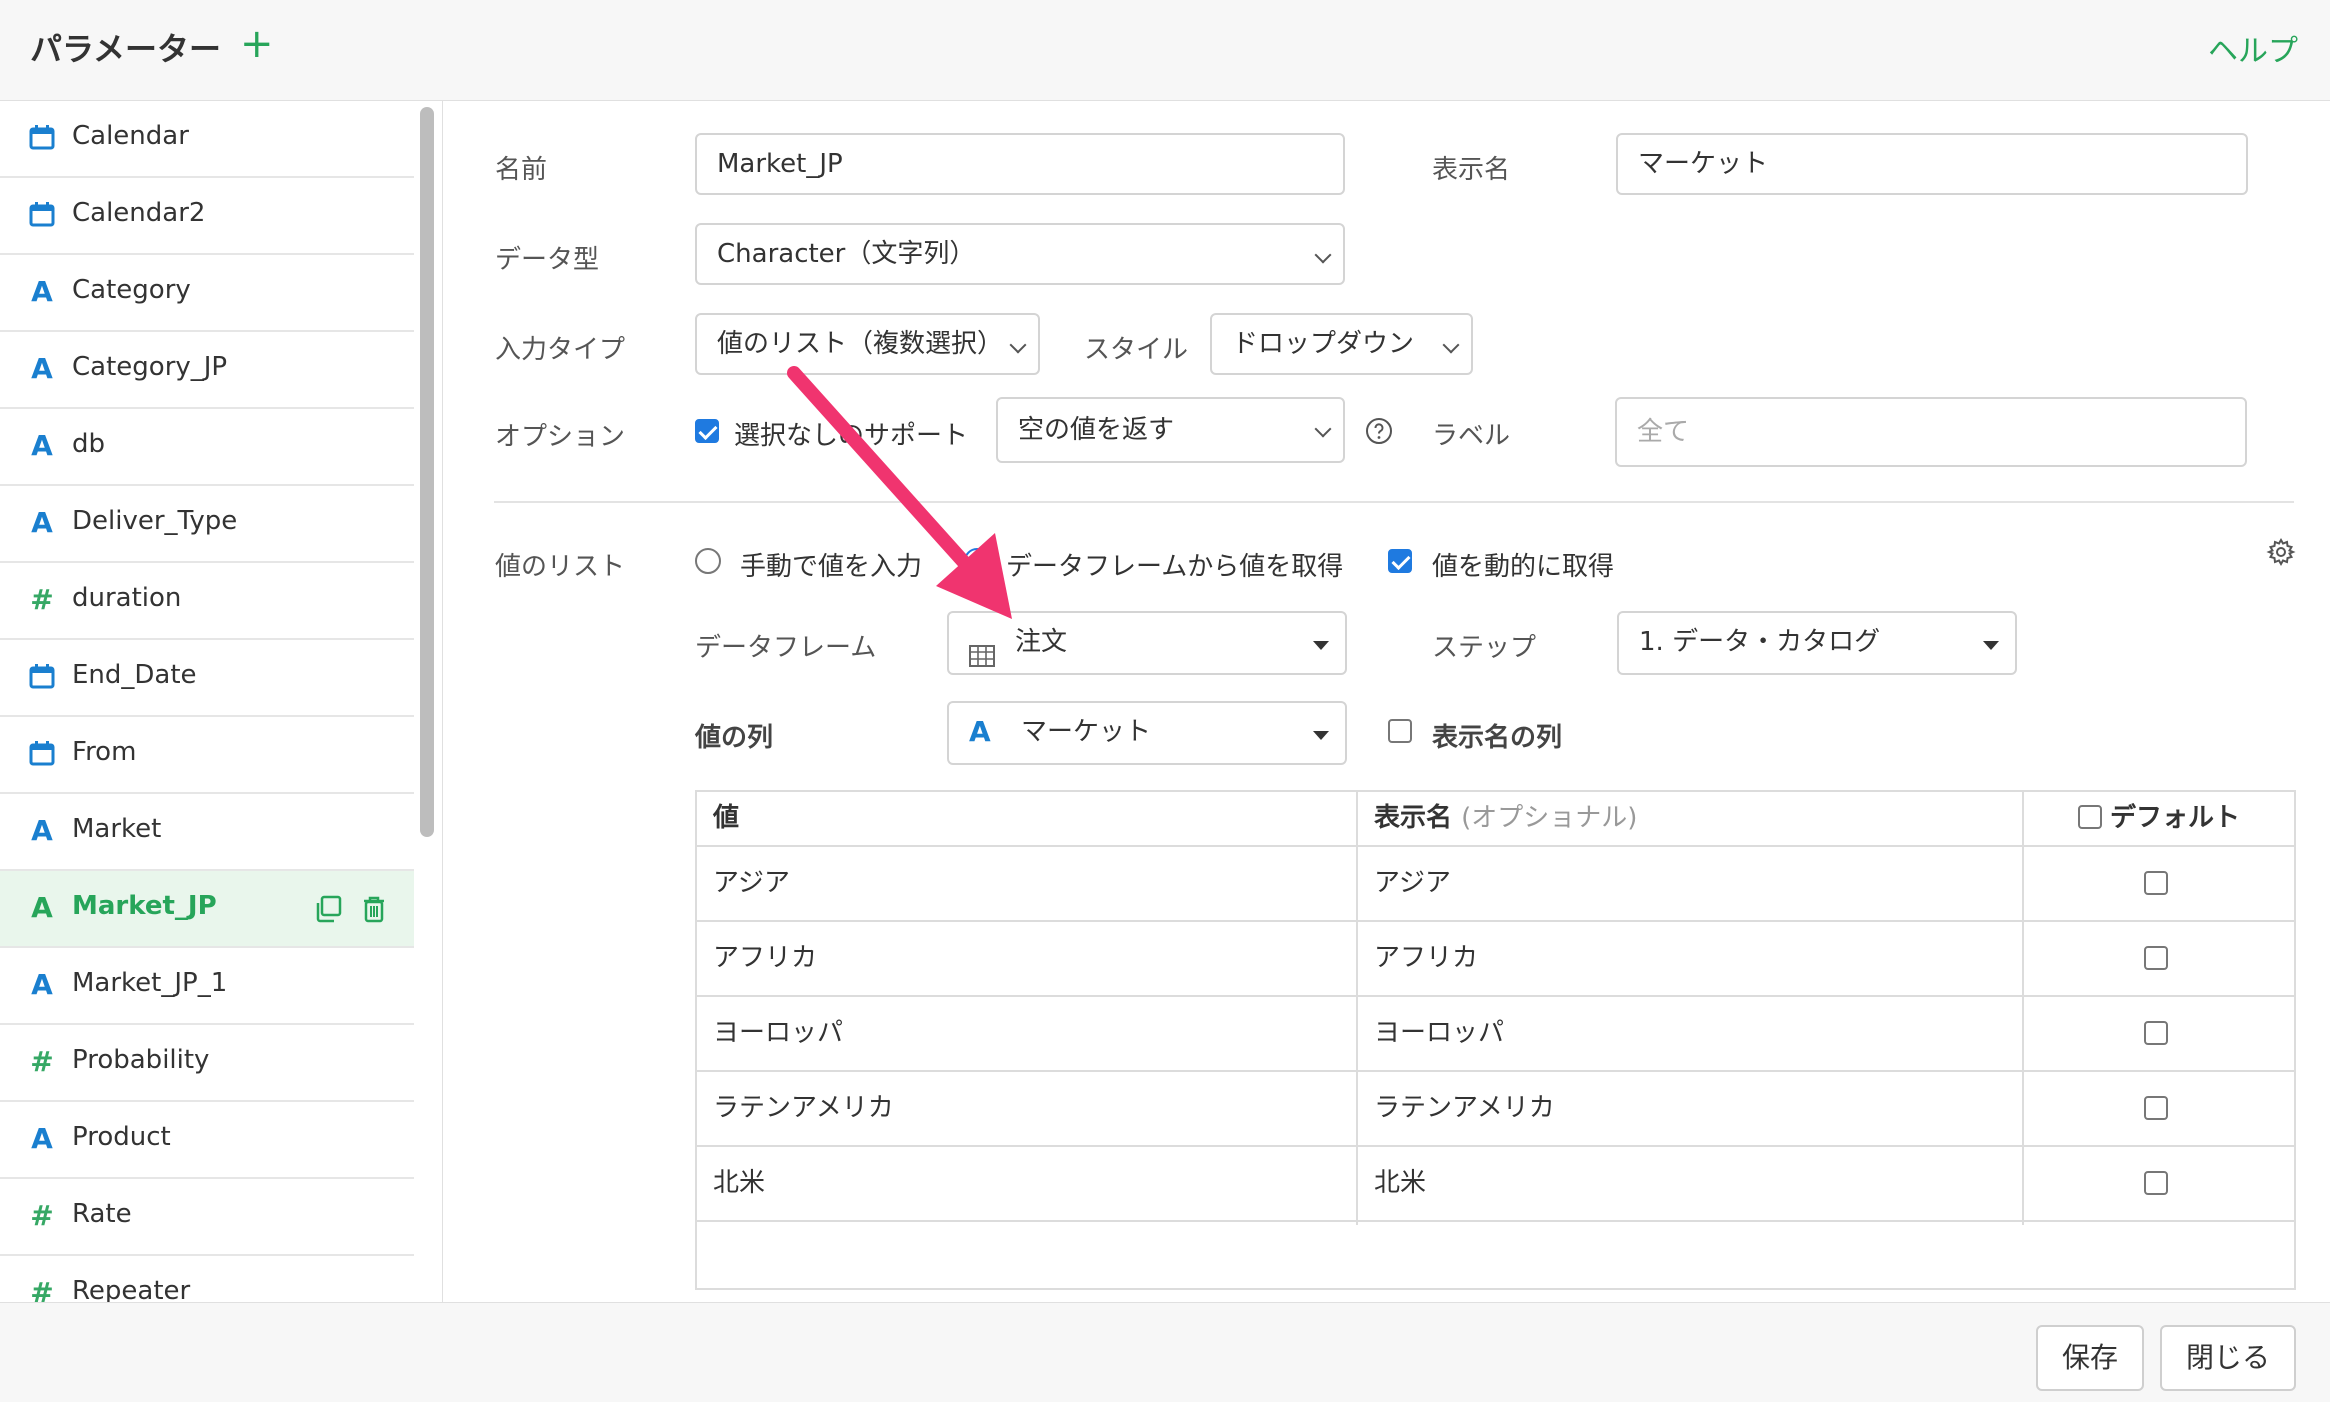 The image size is (2330, 1402). What do you see at coordinates (1394, 502) in the screenshot?
I see `section-divider` at bounding box center [1394, 502].